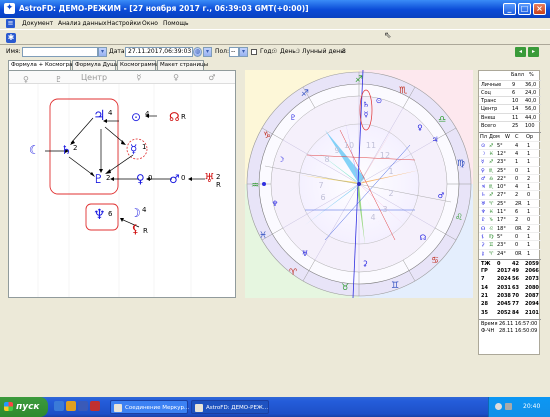 The width and height of the screenshot is (550, 417). I want to click on fchs-row: Ф-ЧН 28.11 16:50:09, so click(510, 331).